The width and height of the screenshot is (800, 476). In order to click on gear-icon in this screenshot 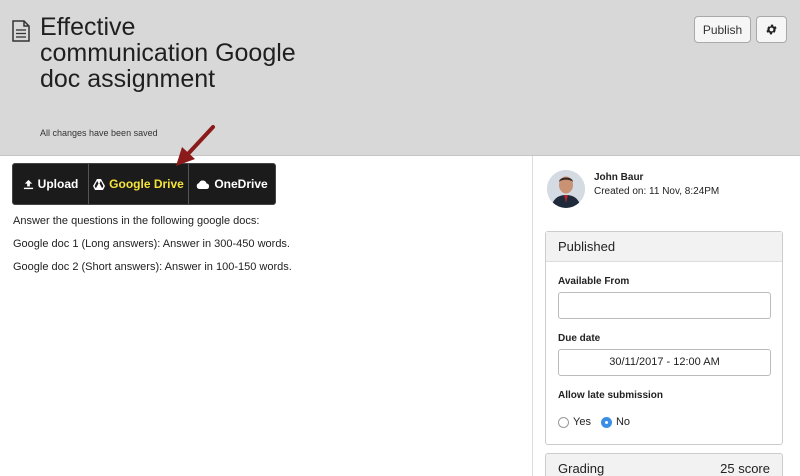, I will do `click(771, 29)`.